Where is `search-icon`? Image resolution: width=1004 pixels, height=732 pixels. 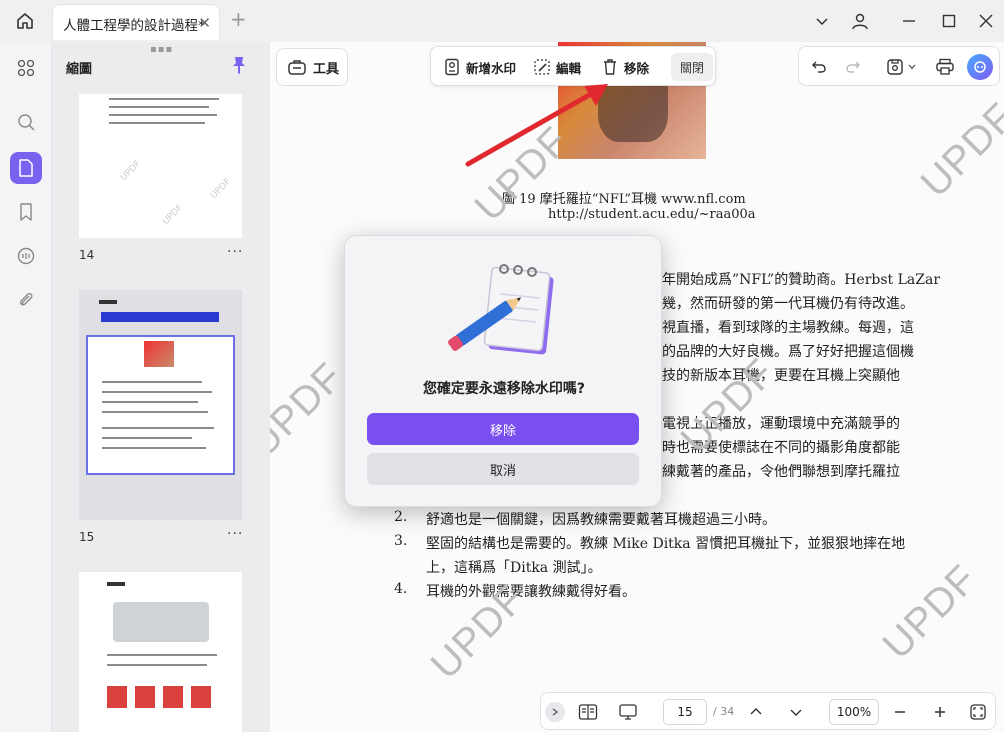
search-icon is located at coordinates (26, 122).